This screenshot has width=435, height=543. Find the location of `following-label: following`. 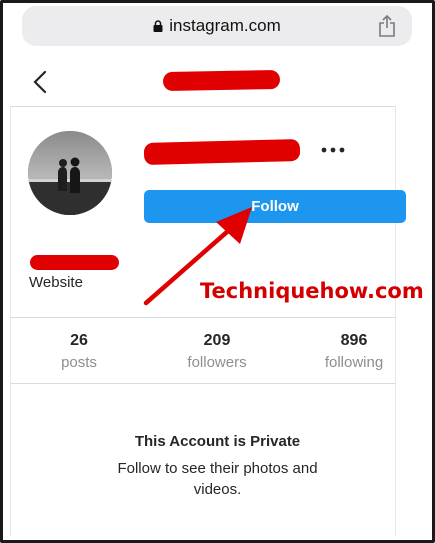

following-label: following is located at coordinates (354, 362).